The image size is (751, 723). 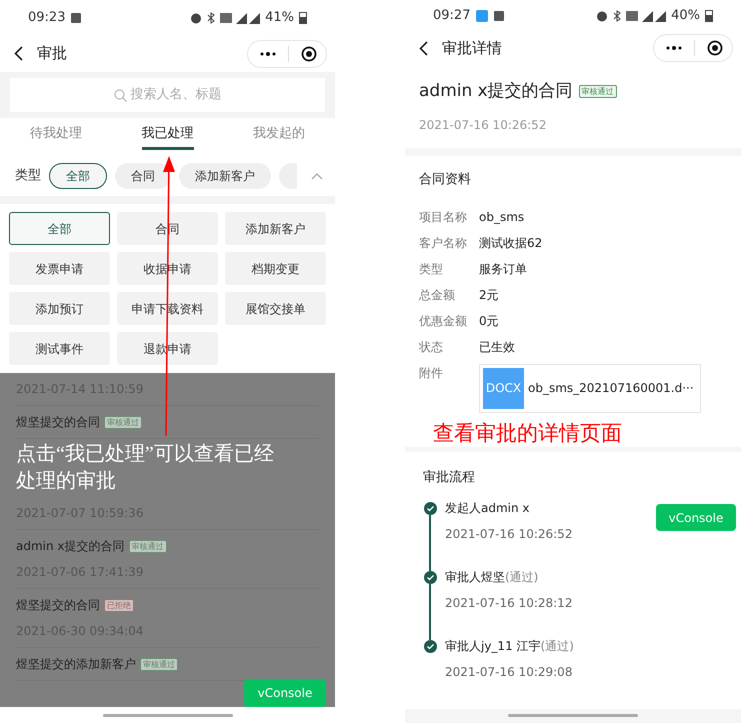 I want to click on annotation-text: 点击“我已处理”可以查看已经处理的审批, so click(x=145, y=468).